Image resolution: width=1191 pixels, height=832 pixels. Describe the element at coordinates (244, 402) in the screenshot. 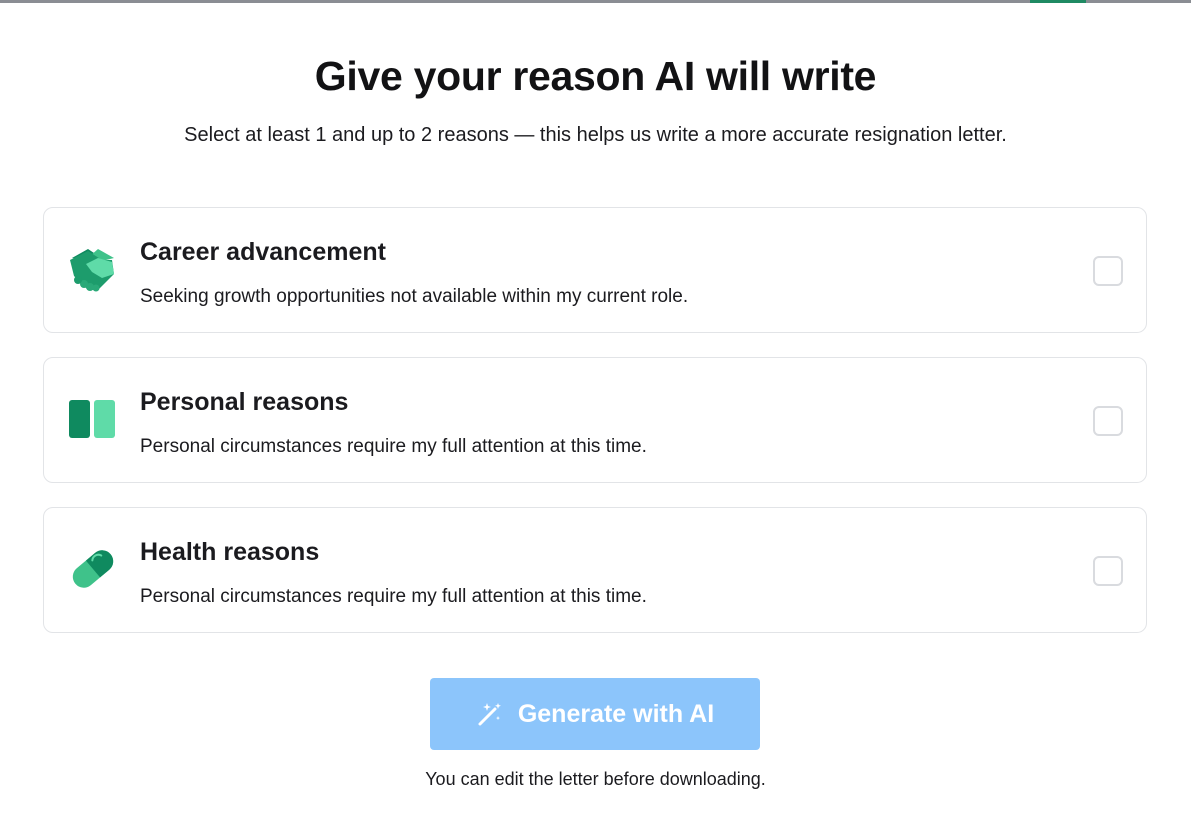

I see `reason-title: Personal reasons` at that location.